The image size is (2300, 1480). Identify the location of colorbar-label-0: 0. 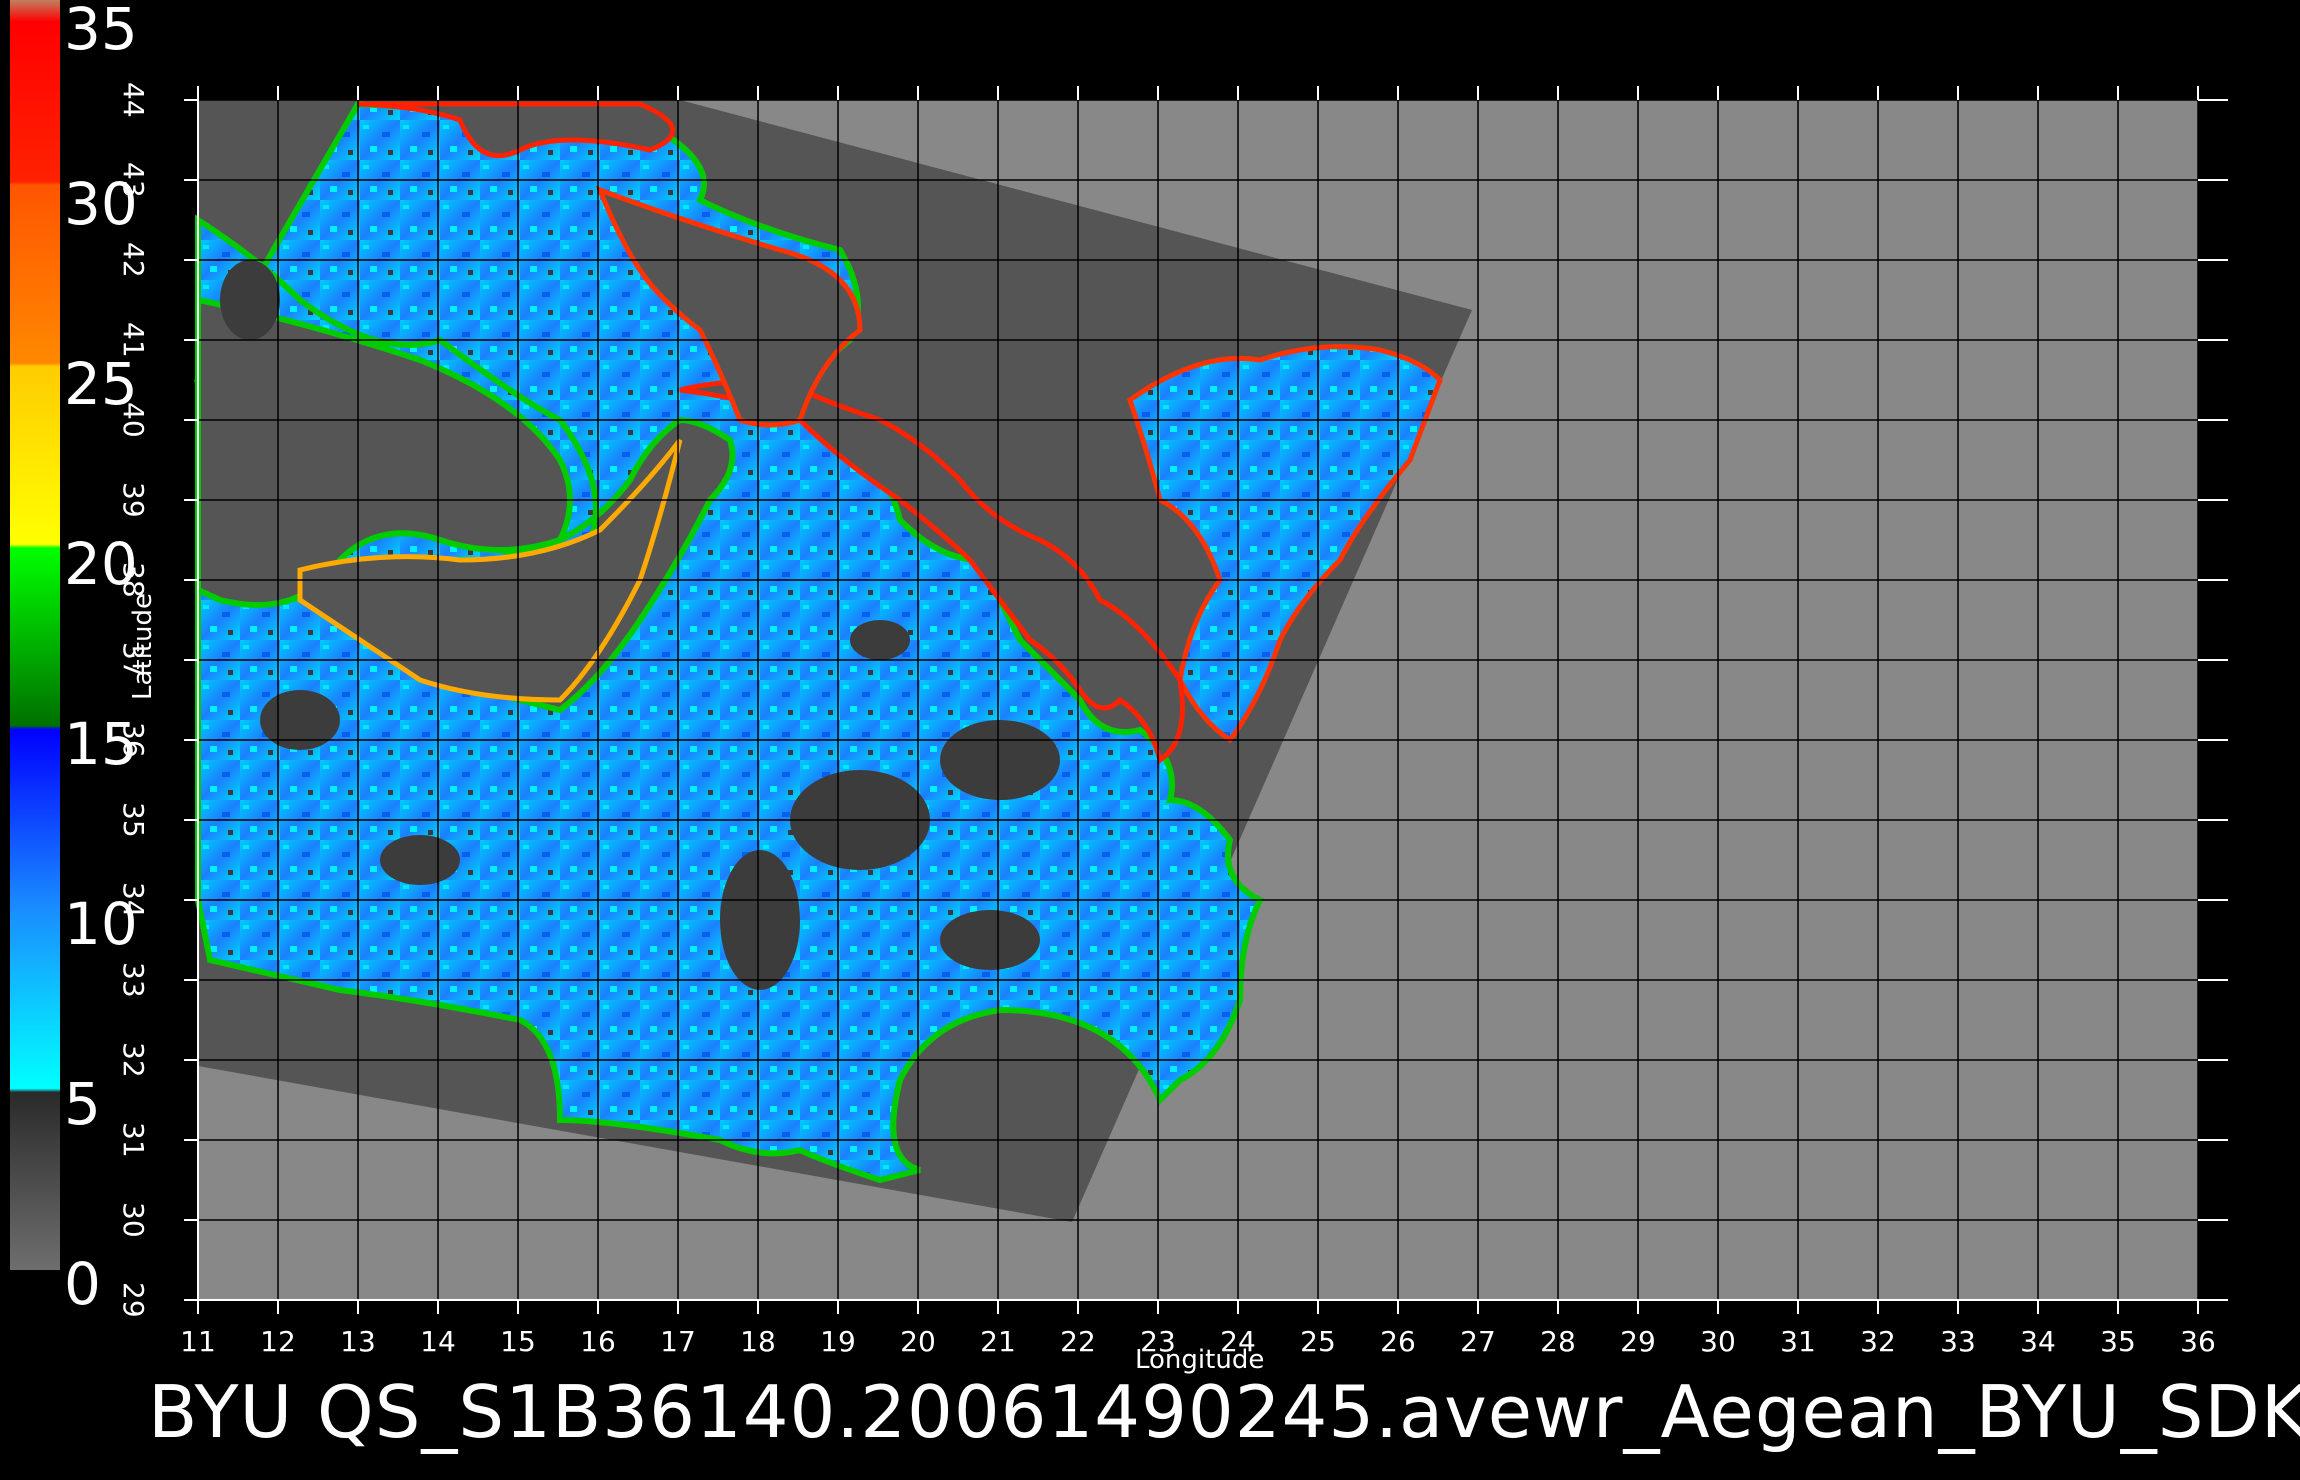
(82, 1284).